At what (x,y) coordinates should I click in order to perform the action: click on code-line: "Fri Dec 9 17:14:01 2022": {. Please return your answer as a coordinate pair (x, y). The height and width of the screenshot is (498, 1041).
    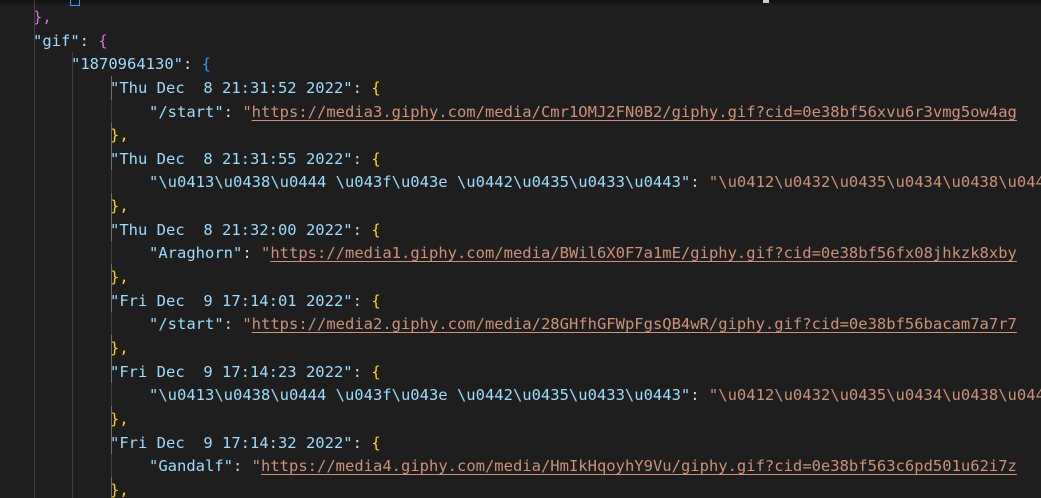
    Looking at the image, I should click on (245, 301).